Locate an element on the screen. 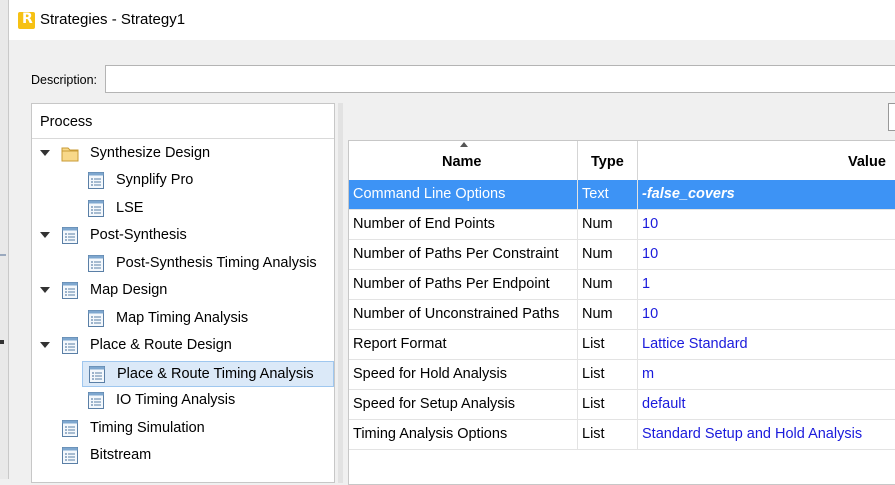 This screenshot has width=895, height=485. table-row: Number of Paths Per Endpoint Num 1 is located at coordinates (622, 285).